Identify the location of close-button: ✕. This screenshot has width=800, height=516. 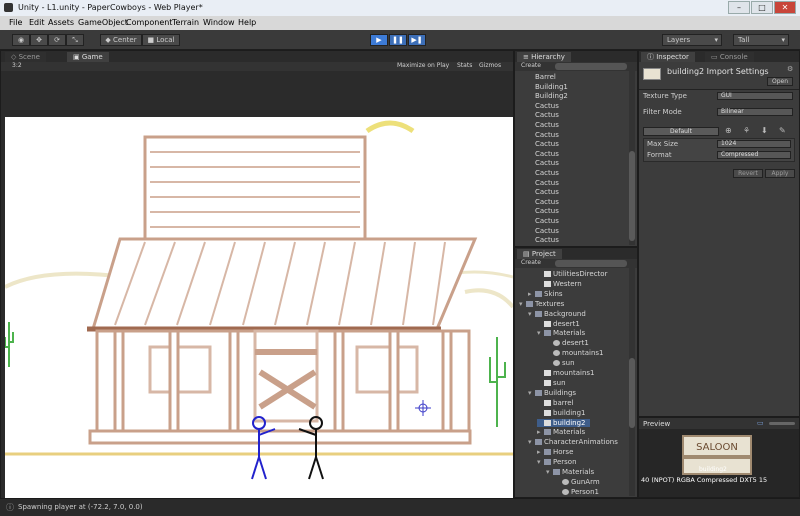
(785, 7).